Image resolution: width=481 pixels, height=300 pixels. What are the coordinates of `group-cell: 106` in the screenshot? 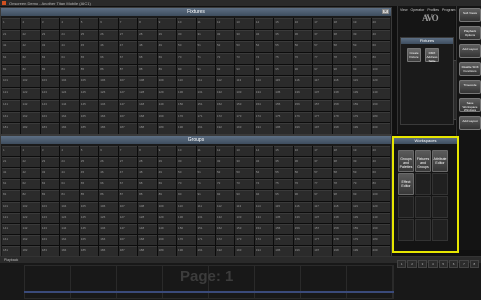 It's located at (108, 206).